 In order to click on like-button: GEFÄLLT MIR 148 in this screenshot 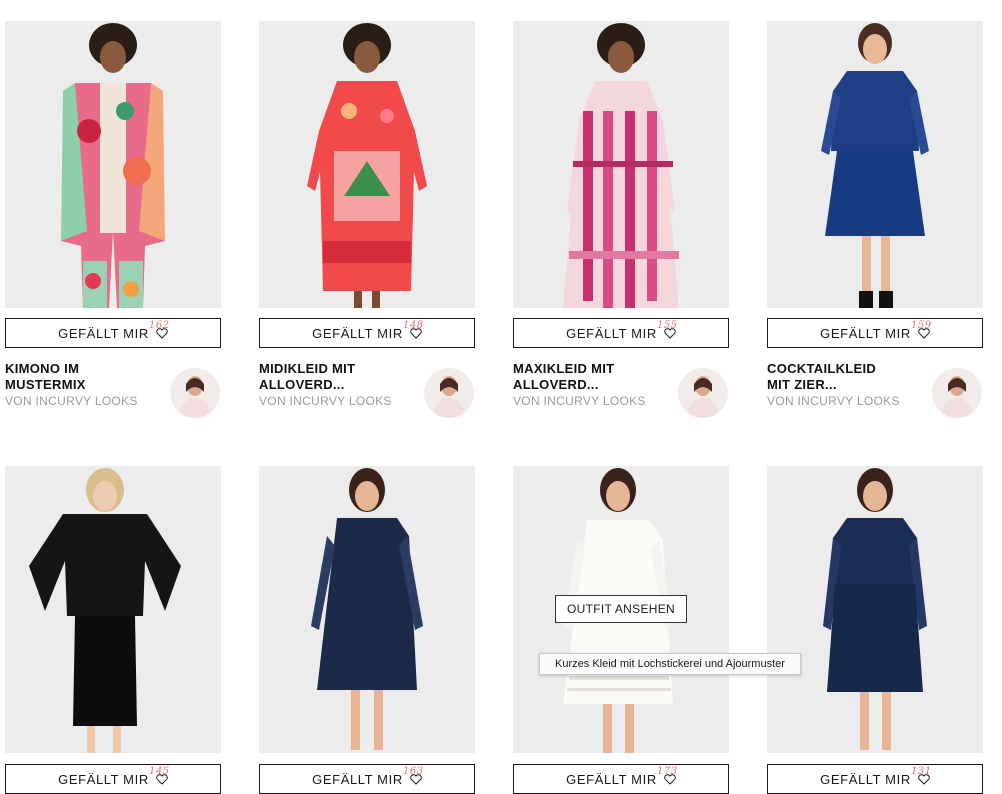, I will do `click(367, 333)`.